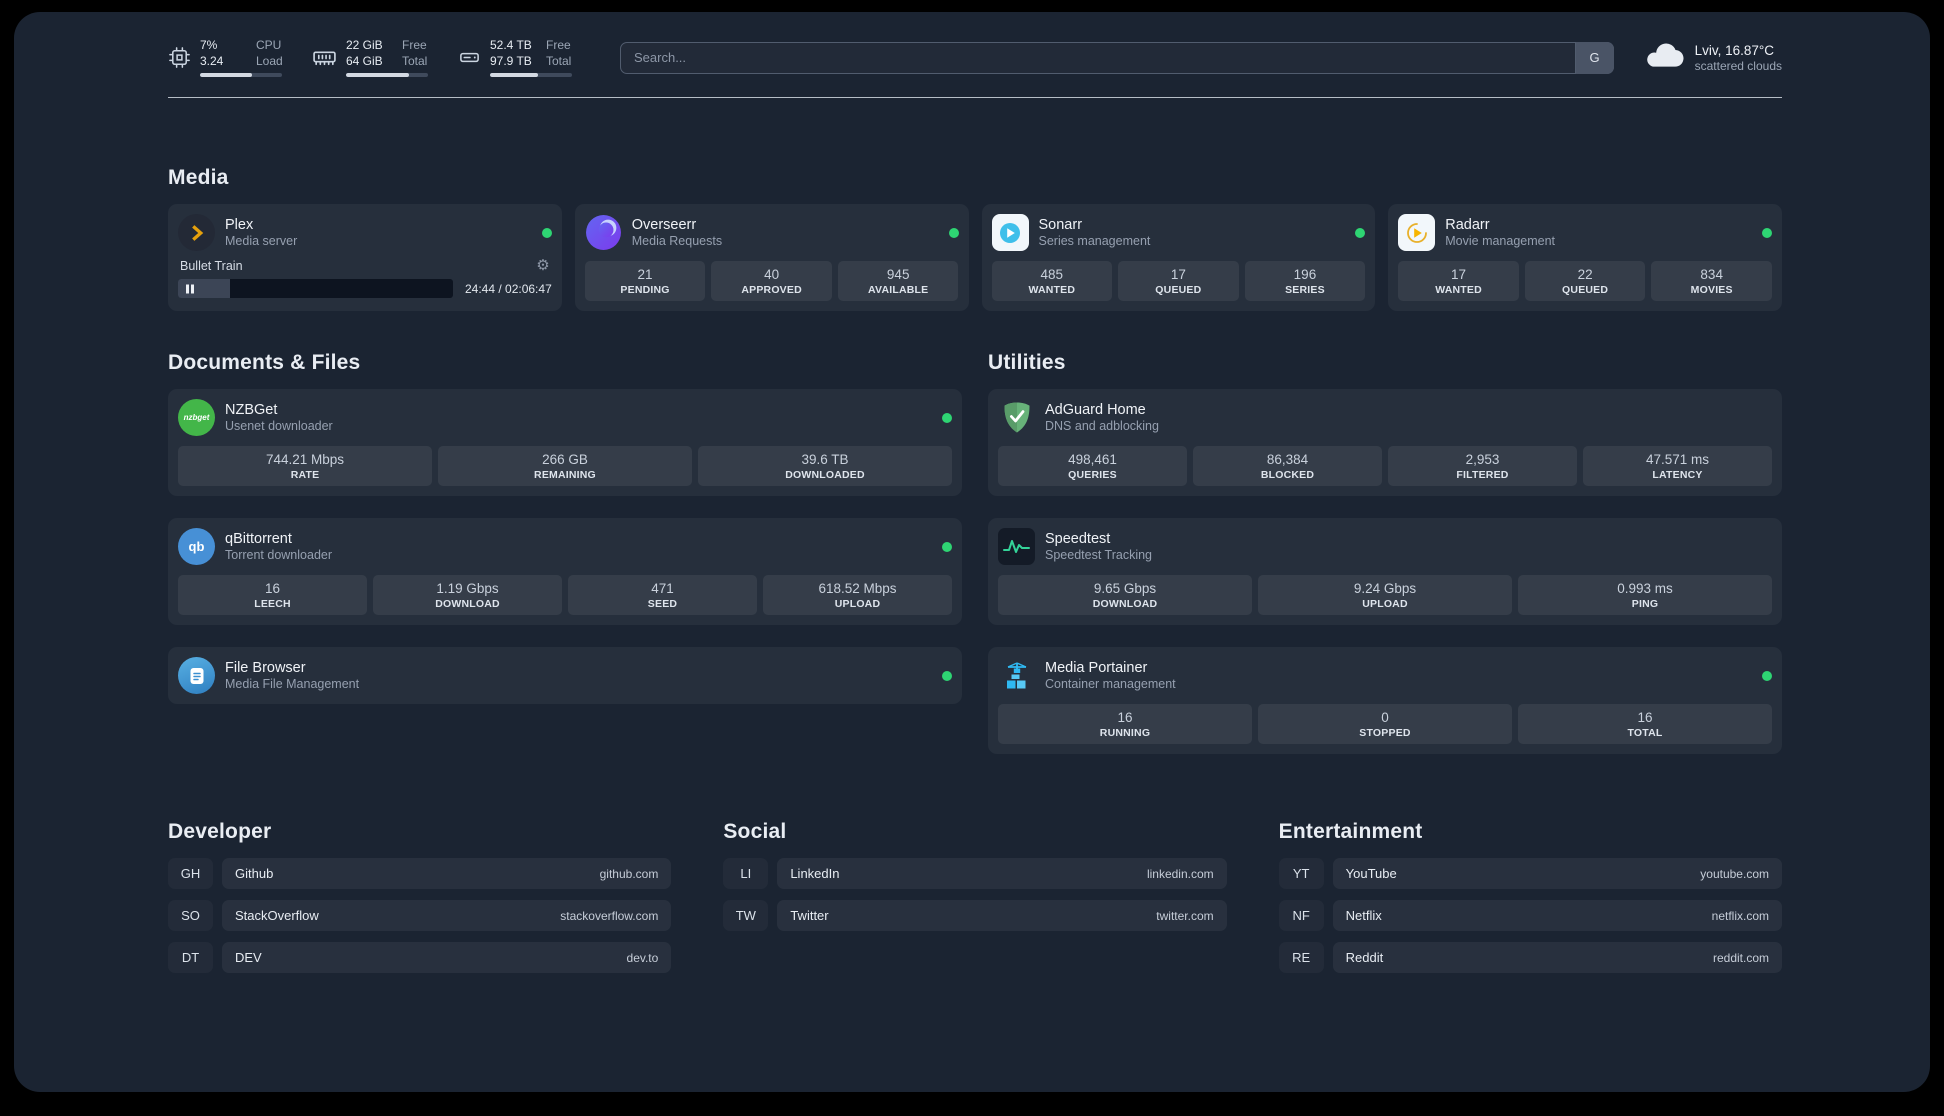 The height and width of the screenshot is (1116, 1944). What do you see at coordinates (662, 595) in the screenshot?
I see `stat-seed: 471 SEED` at bounding box center [662, 595].